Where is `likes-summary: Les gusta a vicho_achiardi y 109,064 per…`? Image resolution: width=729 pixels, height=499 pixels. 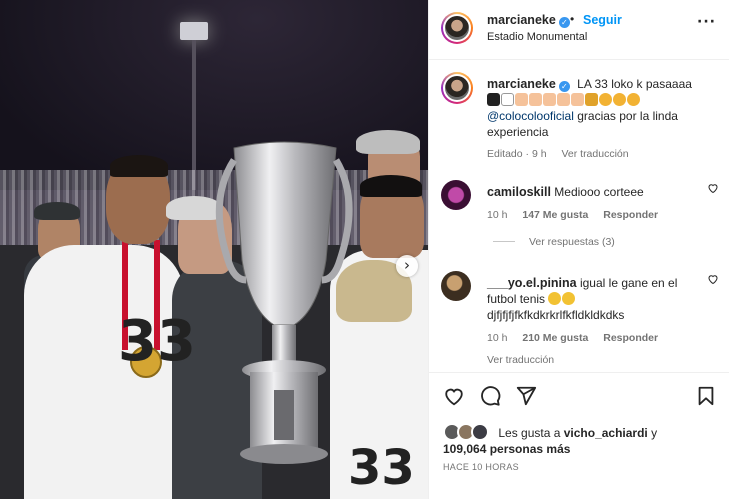
likes-summary: Les gusta a vicho_achiardi y 109,064 per… is located at coordinates (583, 440).